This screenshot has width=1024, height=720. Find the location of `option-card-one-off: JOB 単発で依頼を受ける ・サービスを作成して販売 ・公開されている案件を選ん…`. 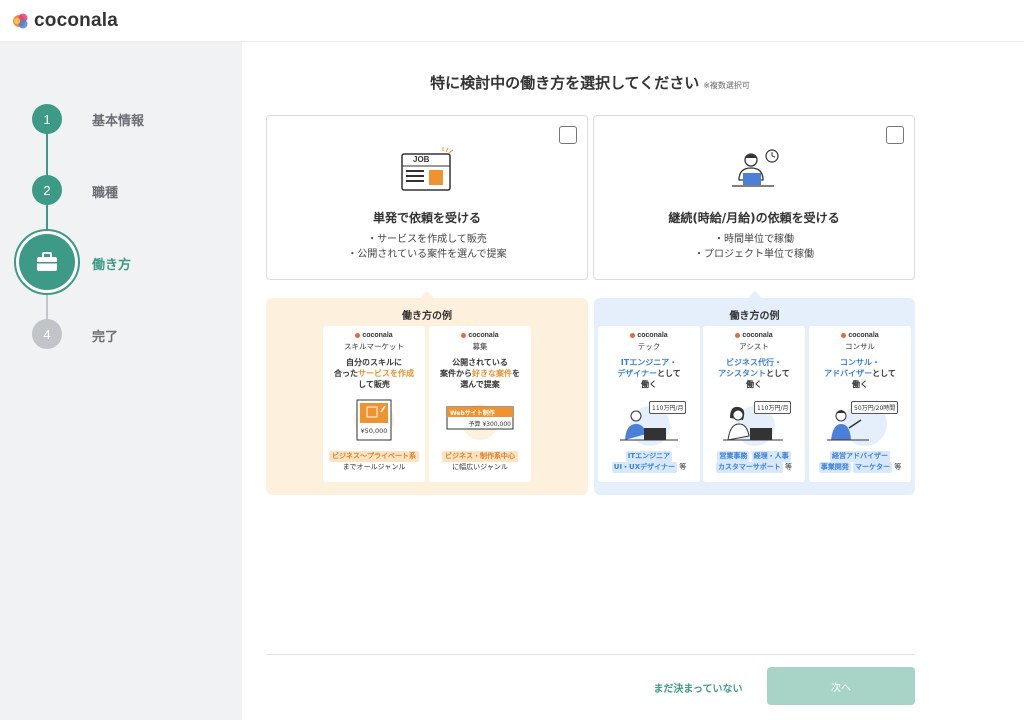

option-card-one-off: JOB 単発で依頼を受ける ・サービスを作成して販売 ・公開されている案件を選ん… is located at coordinates (427, 197).